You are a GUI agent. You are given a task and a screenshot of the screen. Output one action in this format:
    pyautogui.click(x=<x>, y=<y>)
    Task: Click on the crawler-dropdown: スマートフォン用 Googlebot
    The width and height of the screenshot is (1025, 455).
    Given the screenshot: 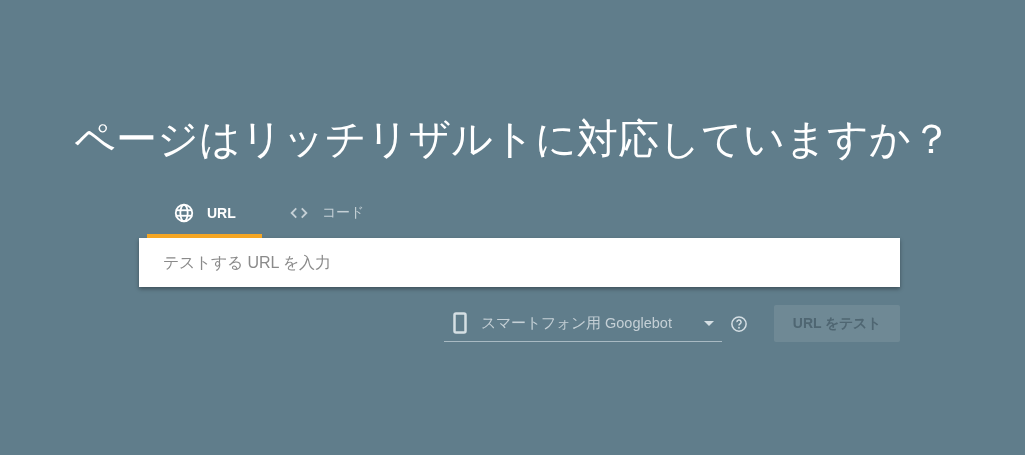 What is the action you would take?
    pyautogui.click(x=583, y=323)
    